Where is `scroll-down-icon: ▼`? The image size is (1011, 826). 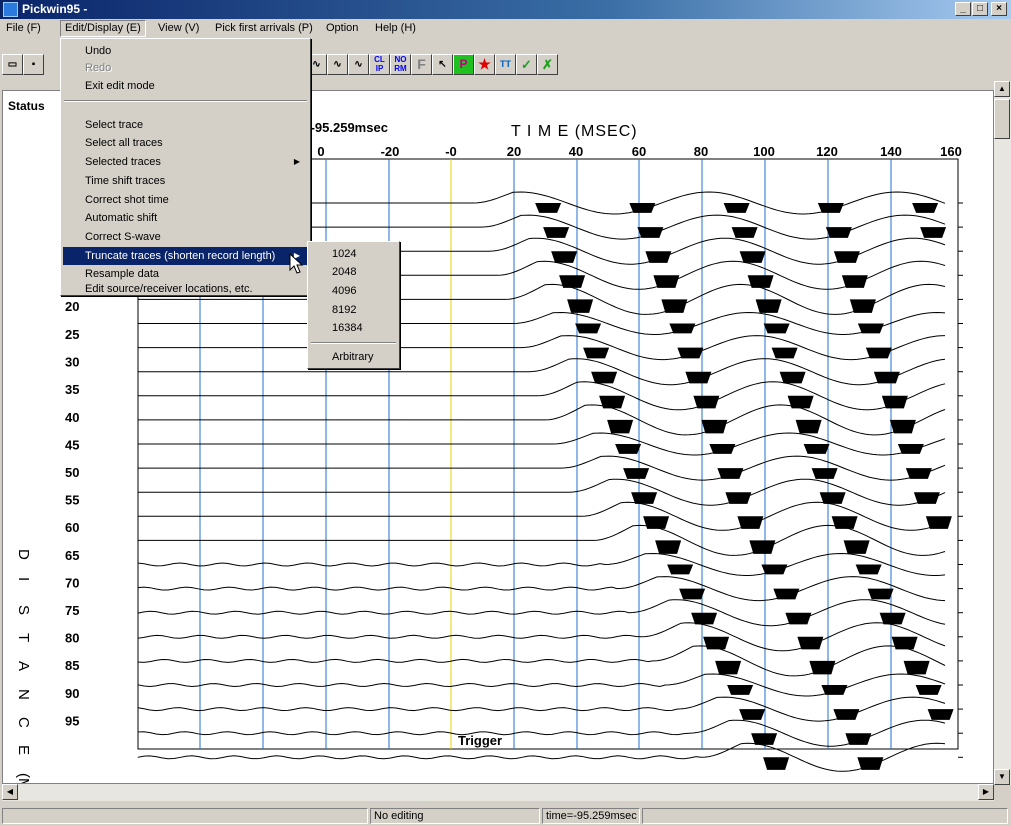
scroll-down-icon: ▼ is located at coordinates (1002, 777).